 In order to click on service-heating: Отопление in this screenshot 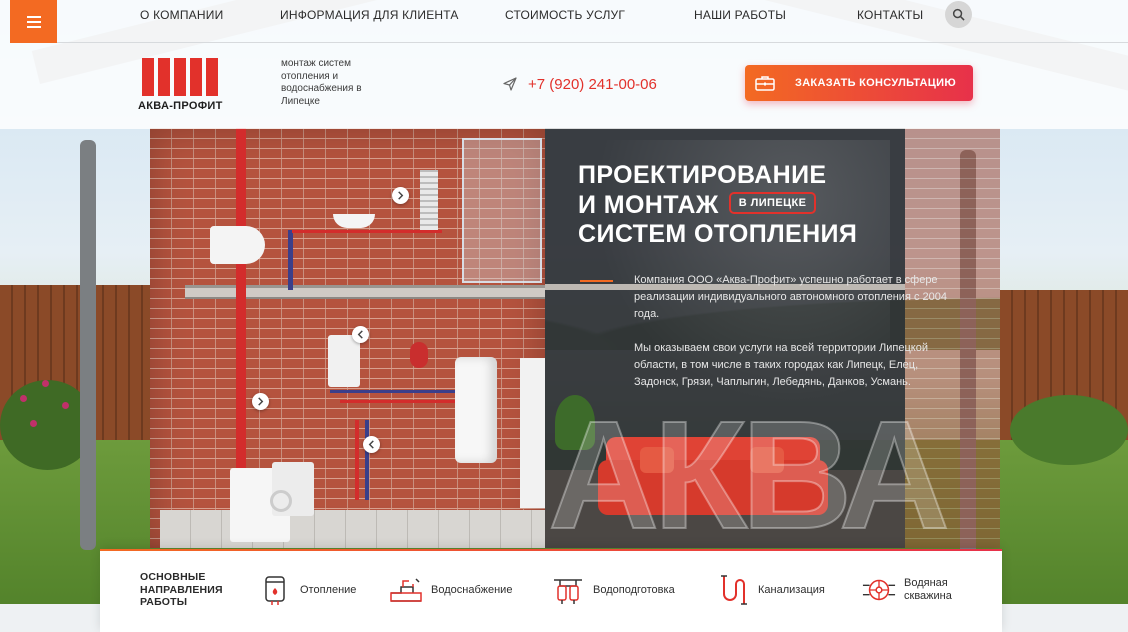, I will do `click(307, 590)`.